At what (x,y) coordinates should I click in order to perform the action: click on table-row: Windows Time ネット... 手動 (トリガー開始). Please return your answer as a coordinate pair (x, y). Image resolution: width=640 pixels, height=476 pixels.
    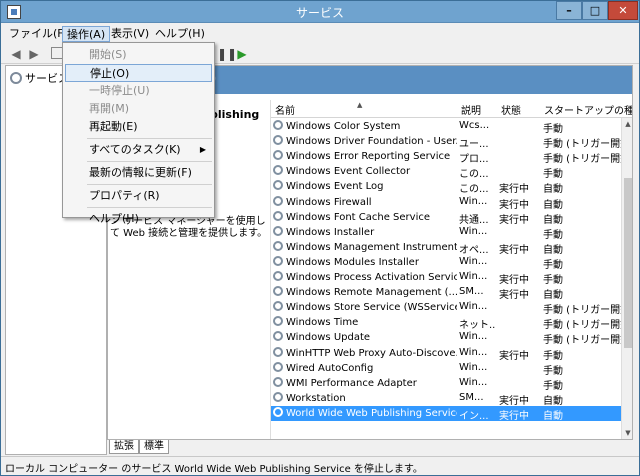
    Looking at the image, I should click on (448, 323).